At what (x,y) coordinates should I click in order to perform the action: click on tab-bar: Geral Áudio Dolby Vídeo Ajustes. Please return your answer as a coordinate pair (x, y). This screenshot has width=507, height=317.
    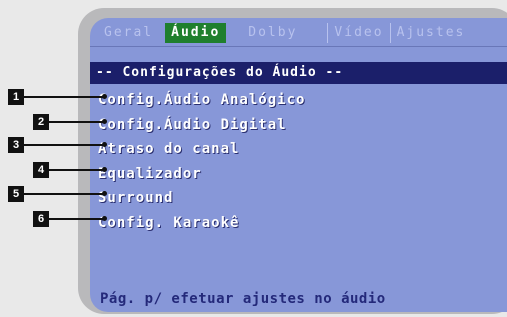
    Looking at the image, I should click on (302, 33).